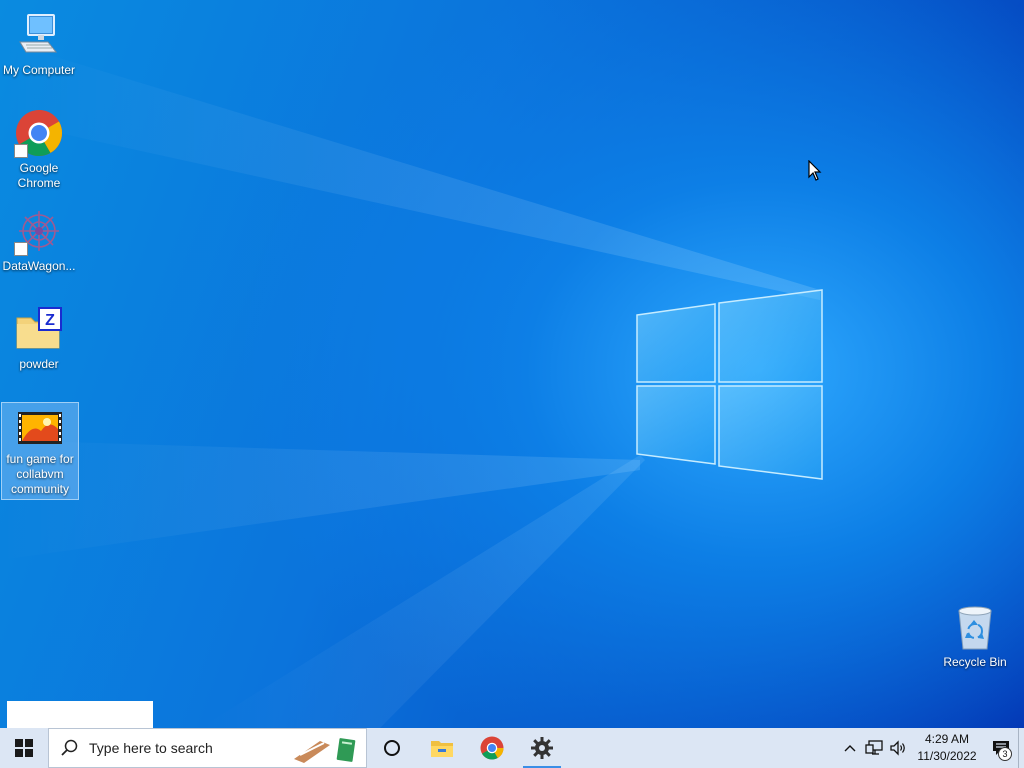 Image resolution: width=1024 pixels, height=768 pixels. What do you see at coordinates (39, 364) in the screenshot?
I see `desktop-icon-label: powder` at bounding box center [39, 364].